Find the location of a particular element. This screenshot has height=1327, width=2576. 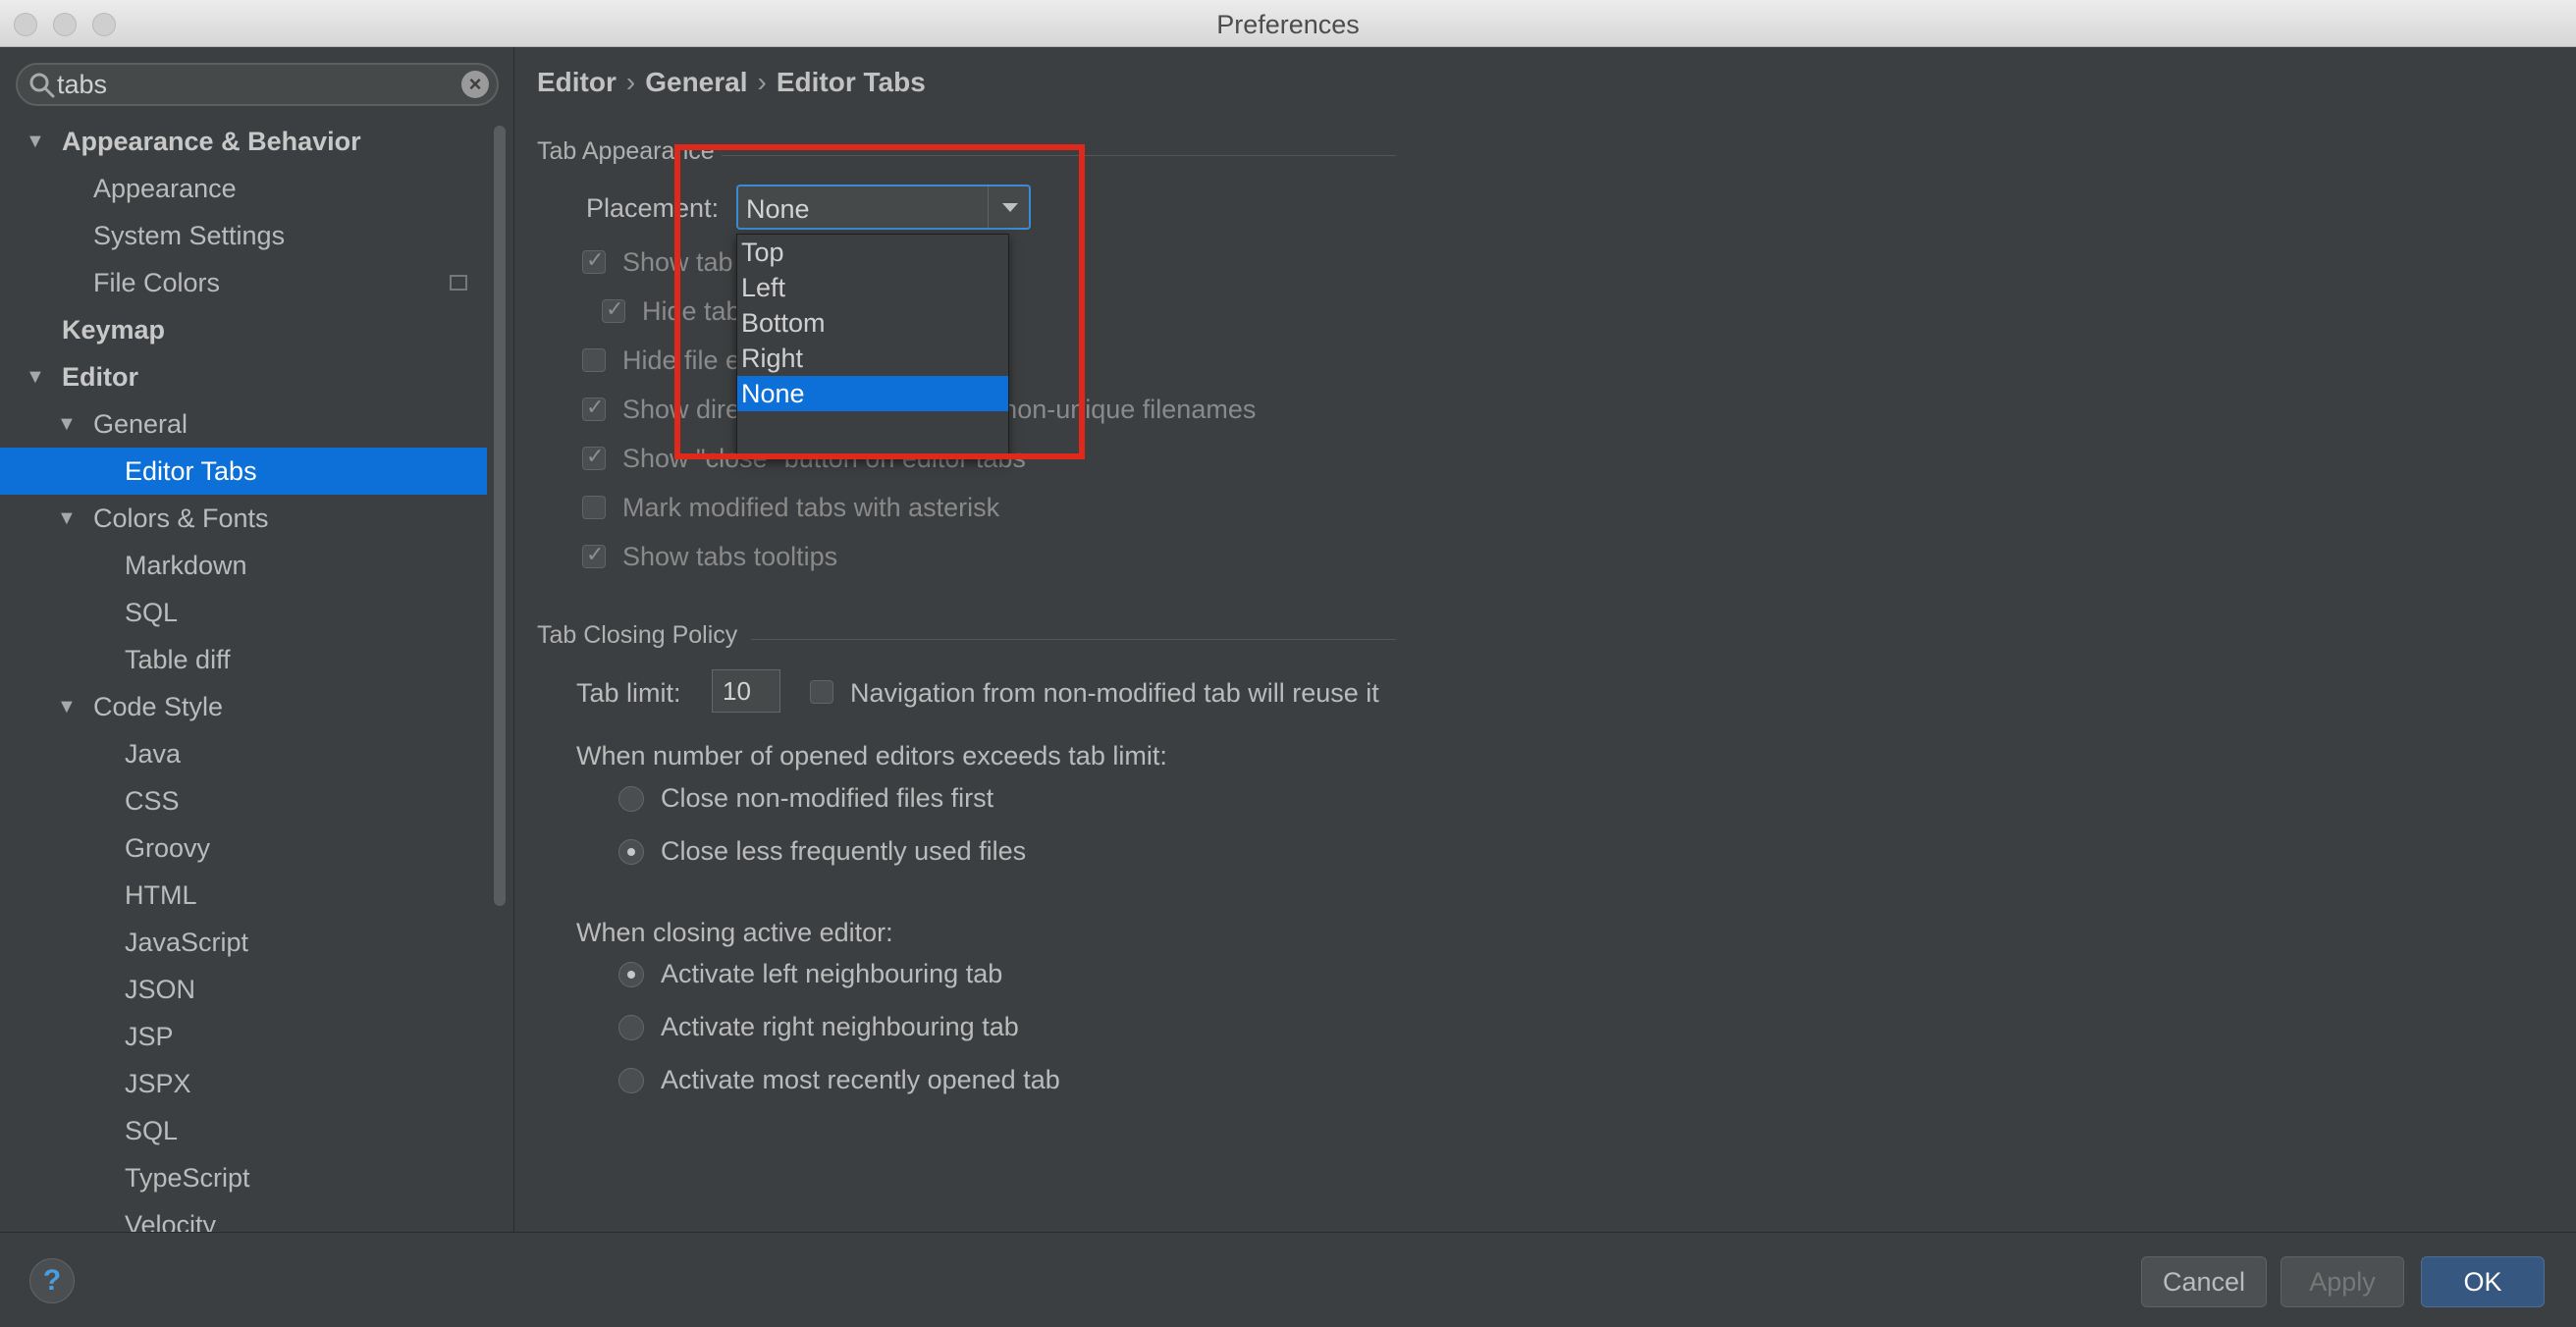

activate-left-label: Activate left neighbouring tab is located at coordinates (832, 973).